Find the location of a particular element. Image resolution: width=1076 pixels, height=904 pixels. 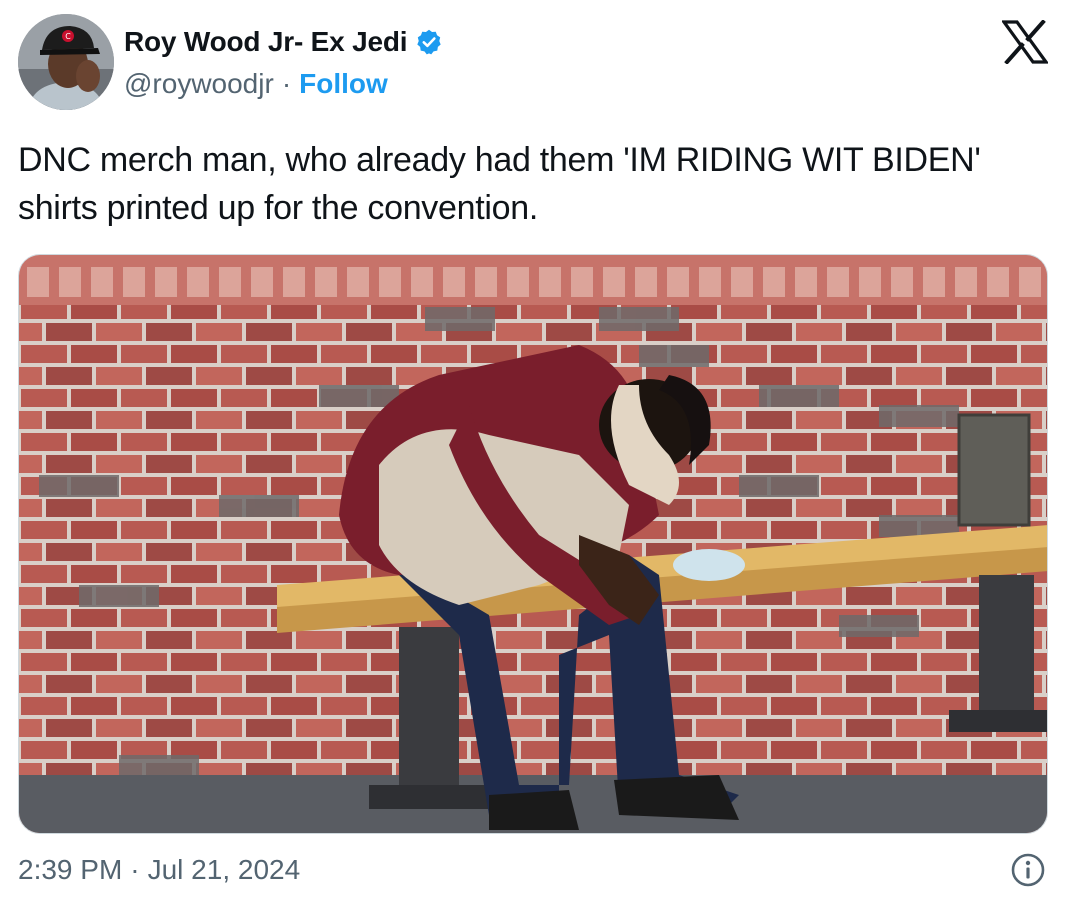

tweet-timestamp: 2:39 PM · Jul 21, 2024 is located at coordinates (159, 870).